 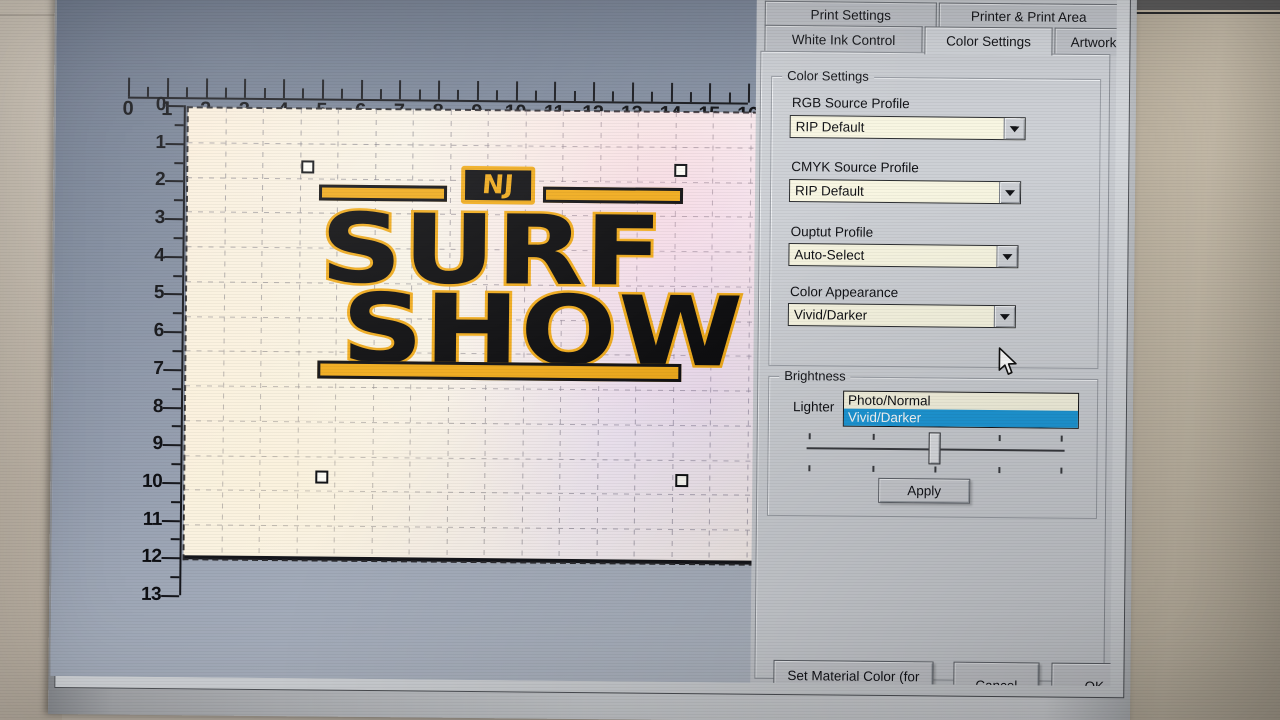 What do you see at coordinates (830, 127) in the screenshot?
I see `combo-rgb-source-profile-value: RIP Default` at bounding box center [830, 127].